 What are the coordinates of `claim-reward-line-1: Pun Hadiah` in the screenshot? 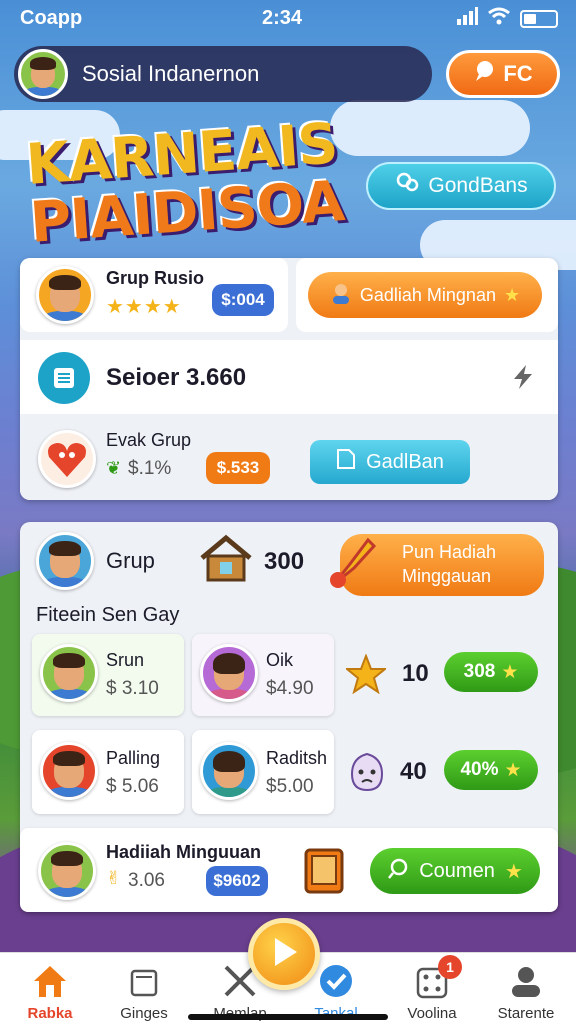 It's located at (449, 552).